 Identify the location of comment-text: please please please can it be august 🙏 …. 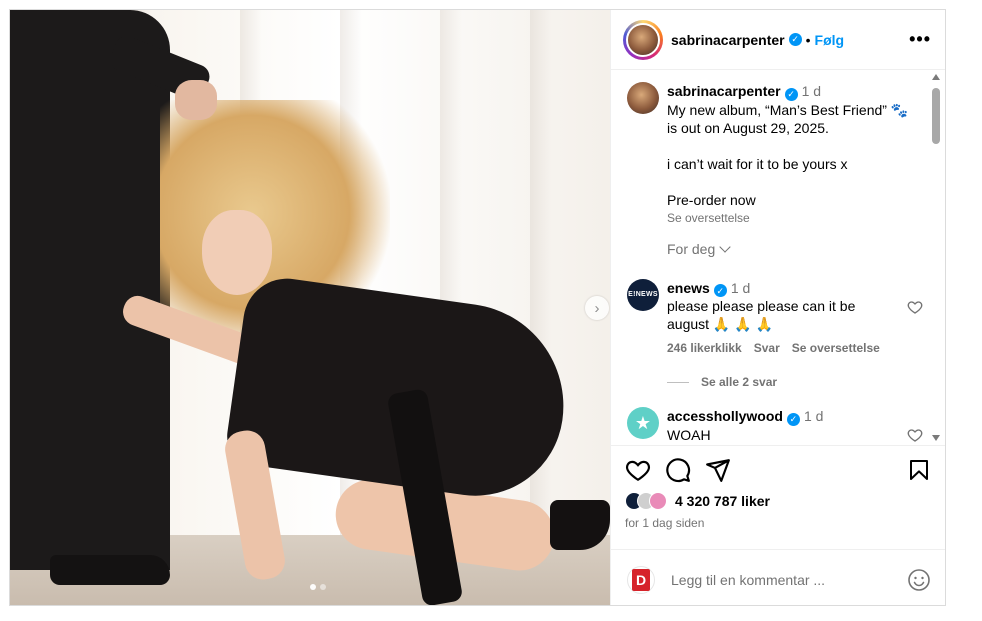
(761, 315).